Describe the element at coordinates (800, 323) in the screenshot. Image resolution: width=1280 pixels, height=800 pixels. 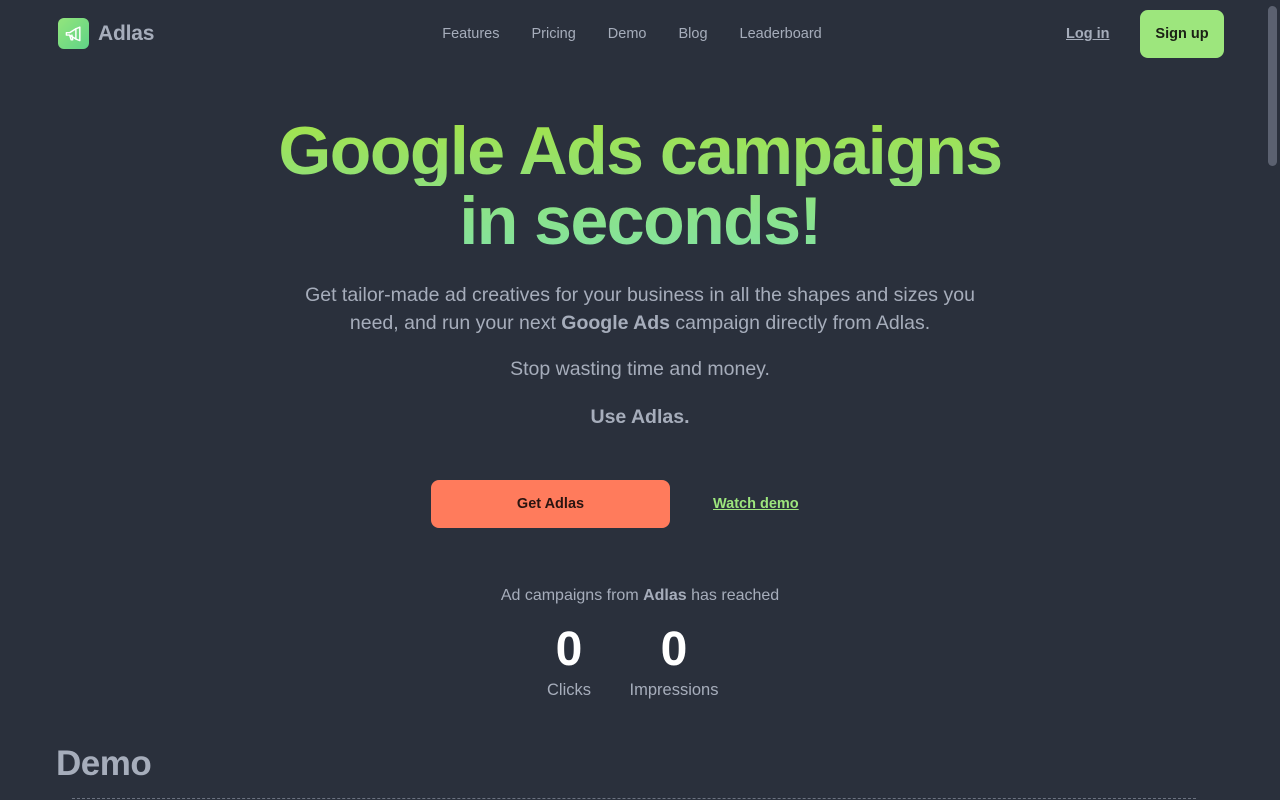
I see `hero-subtitle-part2: campaign directly from Adlas.` at that location.